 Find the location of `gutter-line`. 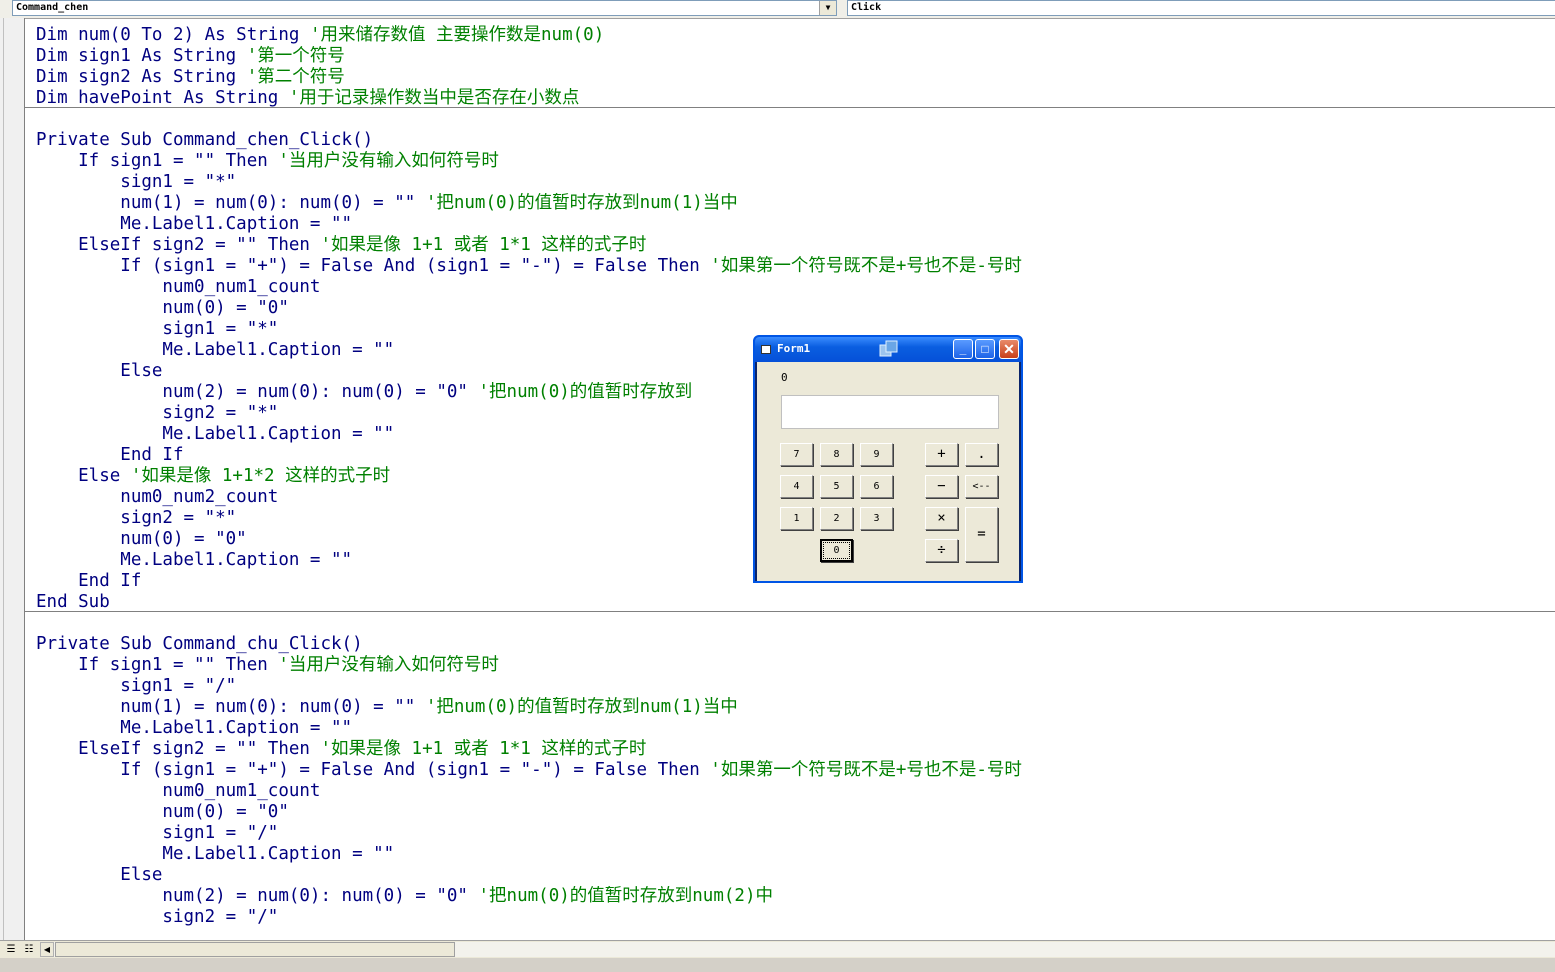

gutter-line is located at coordinates (3, 479).